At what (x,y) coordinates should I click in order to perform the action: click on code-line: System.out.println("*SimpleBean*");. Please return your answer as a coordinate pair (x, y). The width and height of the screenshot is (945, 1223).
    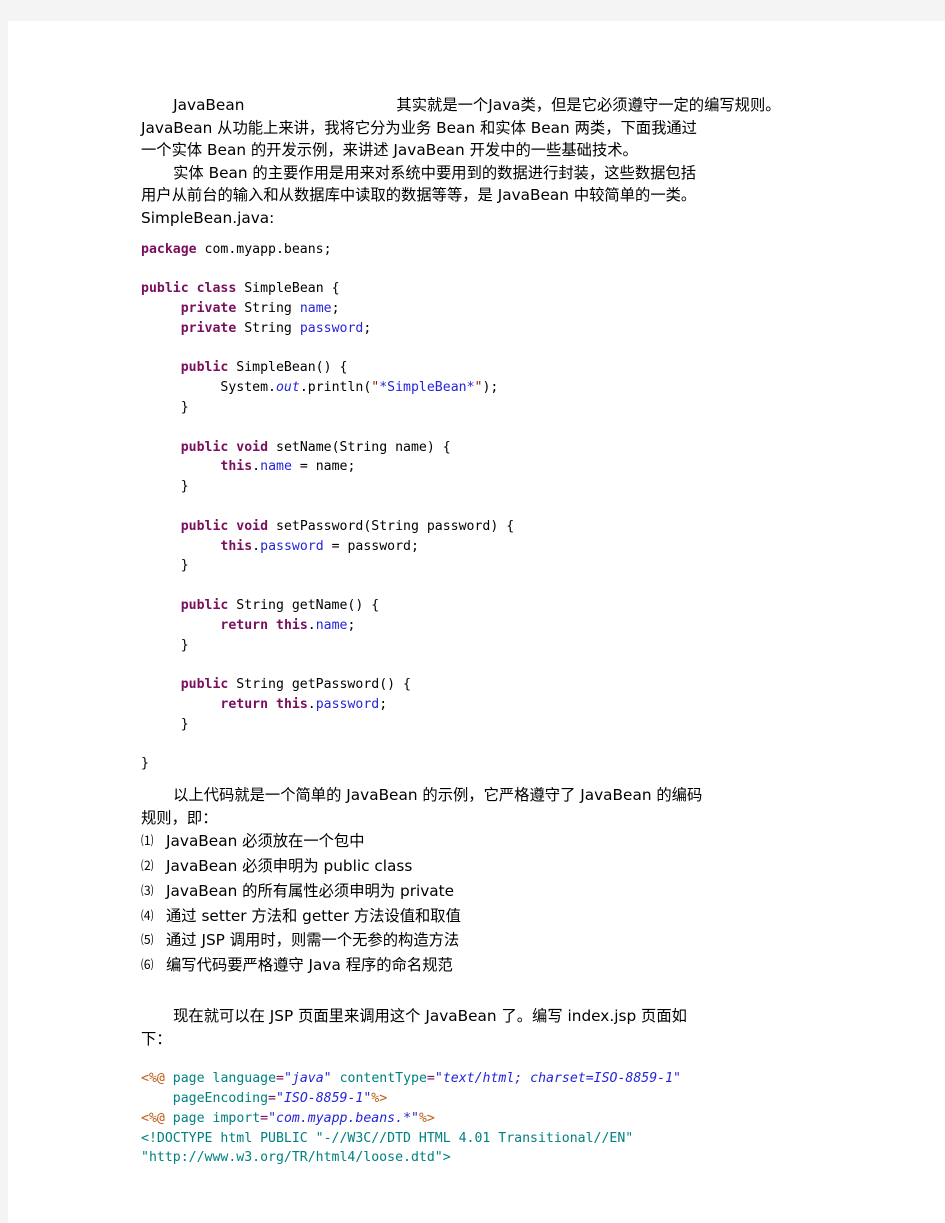
    Looking at the image, I should click on (506, 388).